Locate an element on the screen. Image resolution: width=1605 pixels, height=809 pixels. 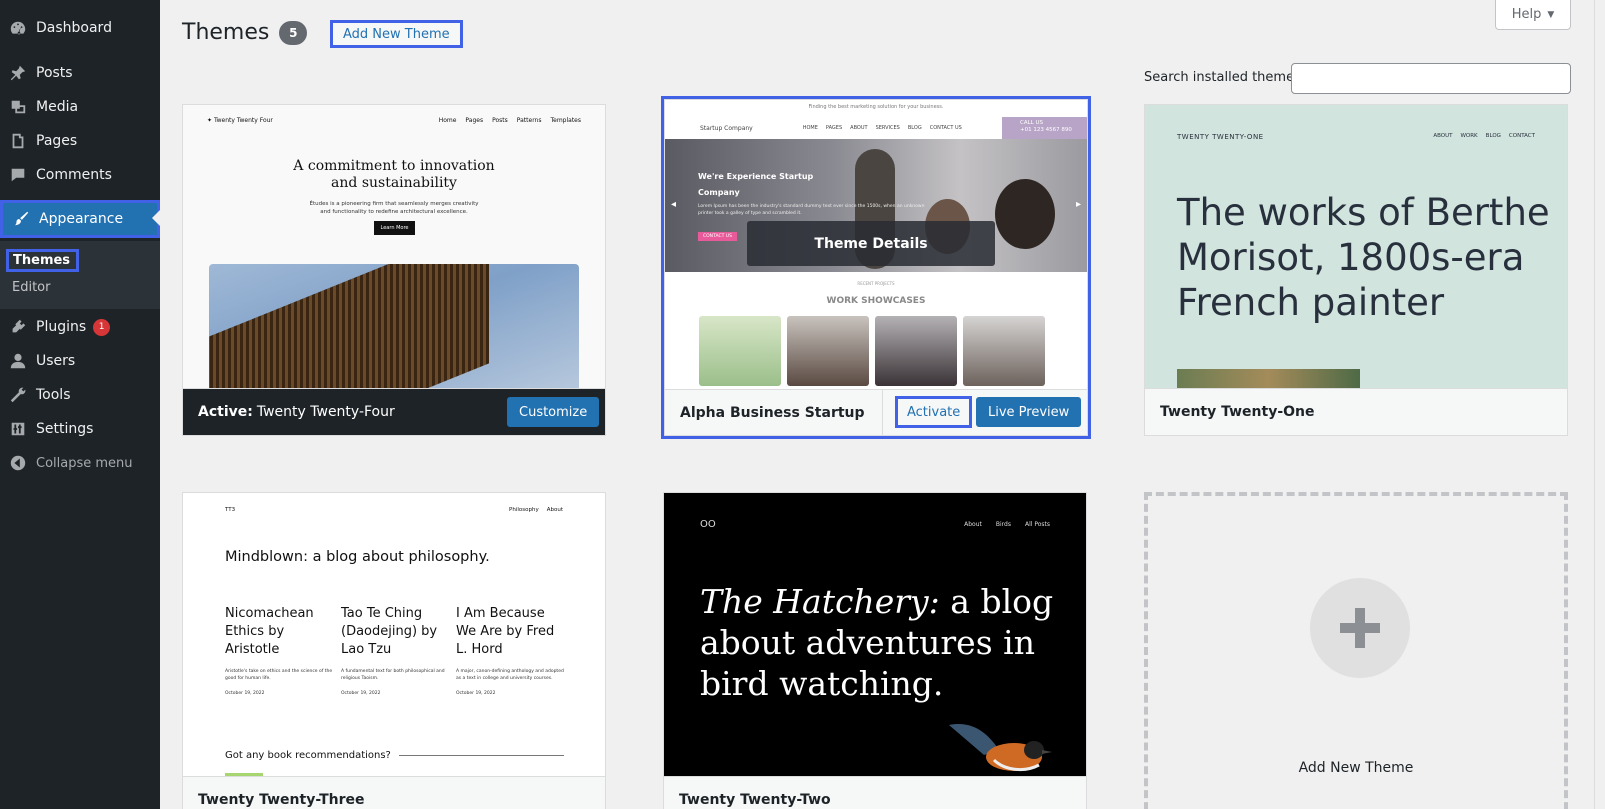
theme-details-button: Theme Details is located at coordinates (871, 243).